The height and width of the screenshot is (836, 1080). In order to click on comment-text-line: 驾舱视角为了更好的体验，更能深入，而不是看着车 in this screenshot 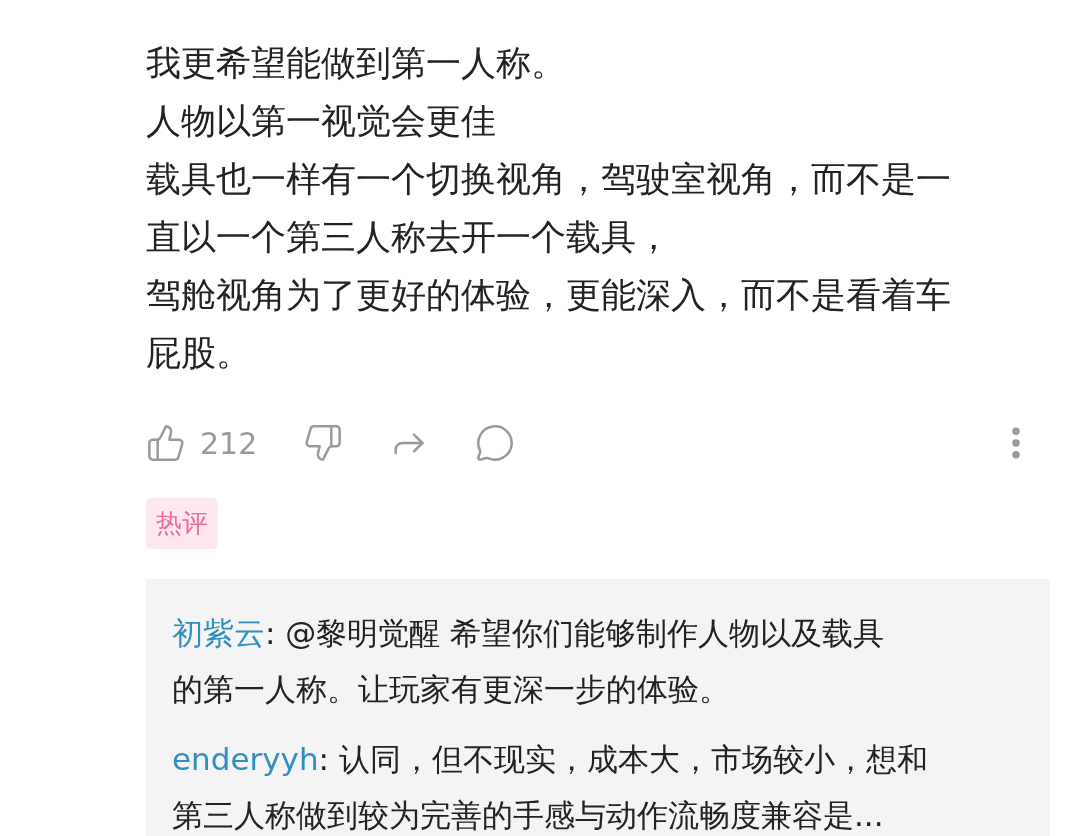, I will do `click(548, 295)`.